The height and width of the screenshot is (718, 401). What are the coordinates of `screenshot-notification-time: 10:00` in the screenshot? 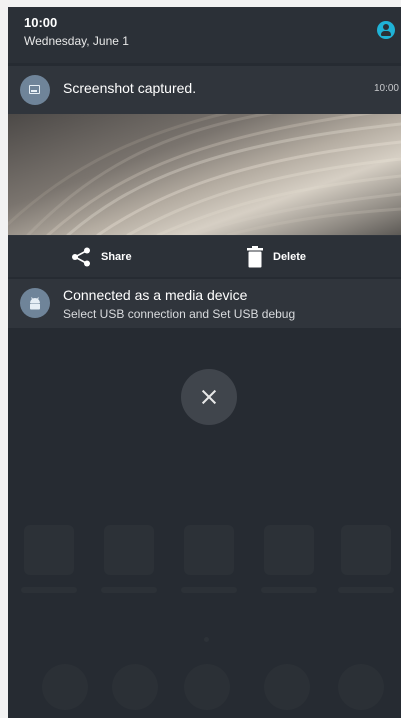 It's located at (386, 88).